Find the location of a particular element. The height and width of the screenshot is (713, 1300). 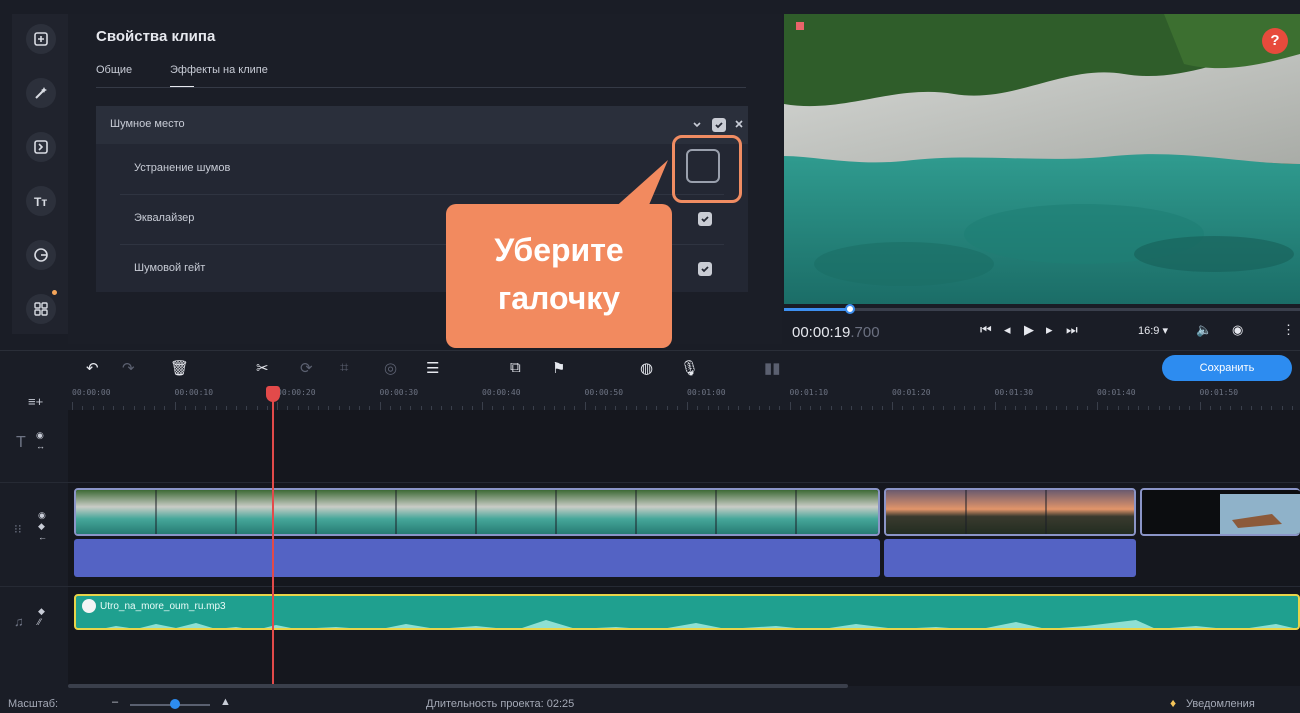

import-icon is located at coordinates (41, 39).